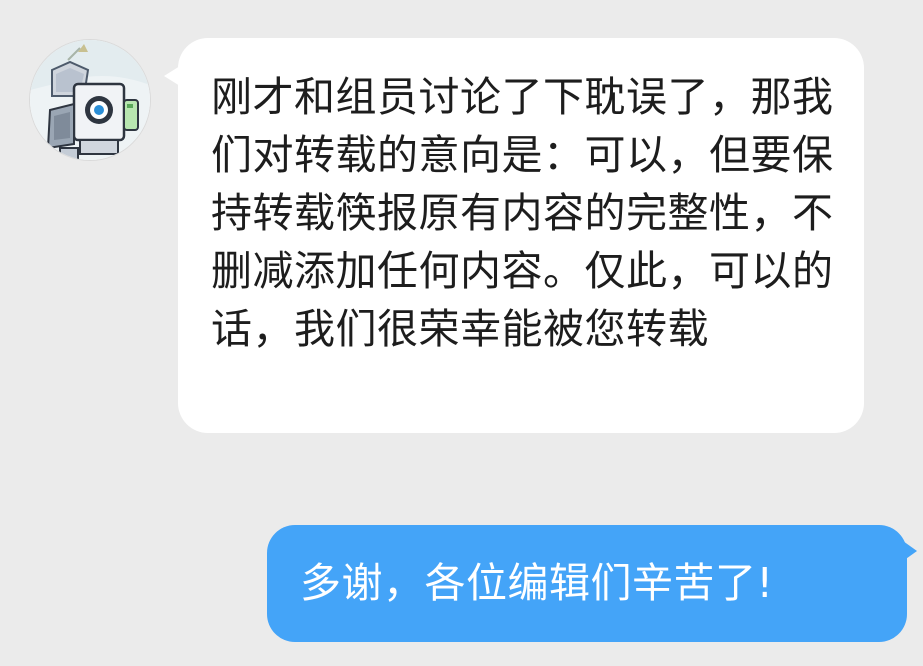 The image size is (923, 666). I want to click on robot-avatar-icon, so click(90, 100).